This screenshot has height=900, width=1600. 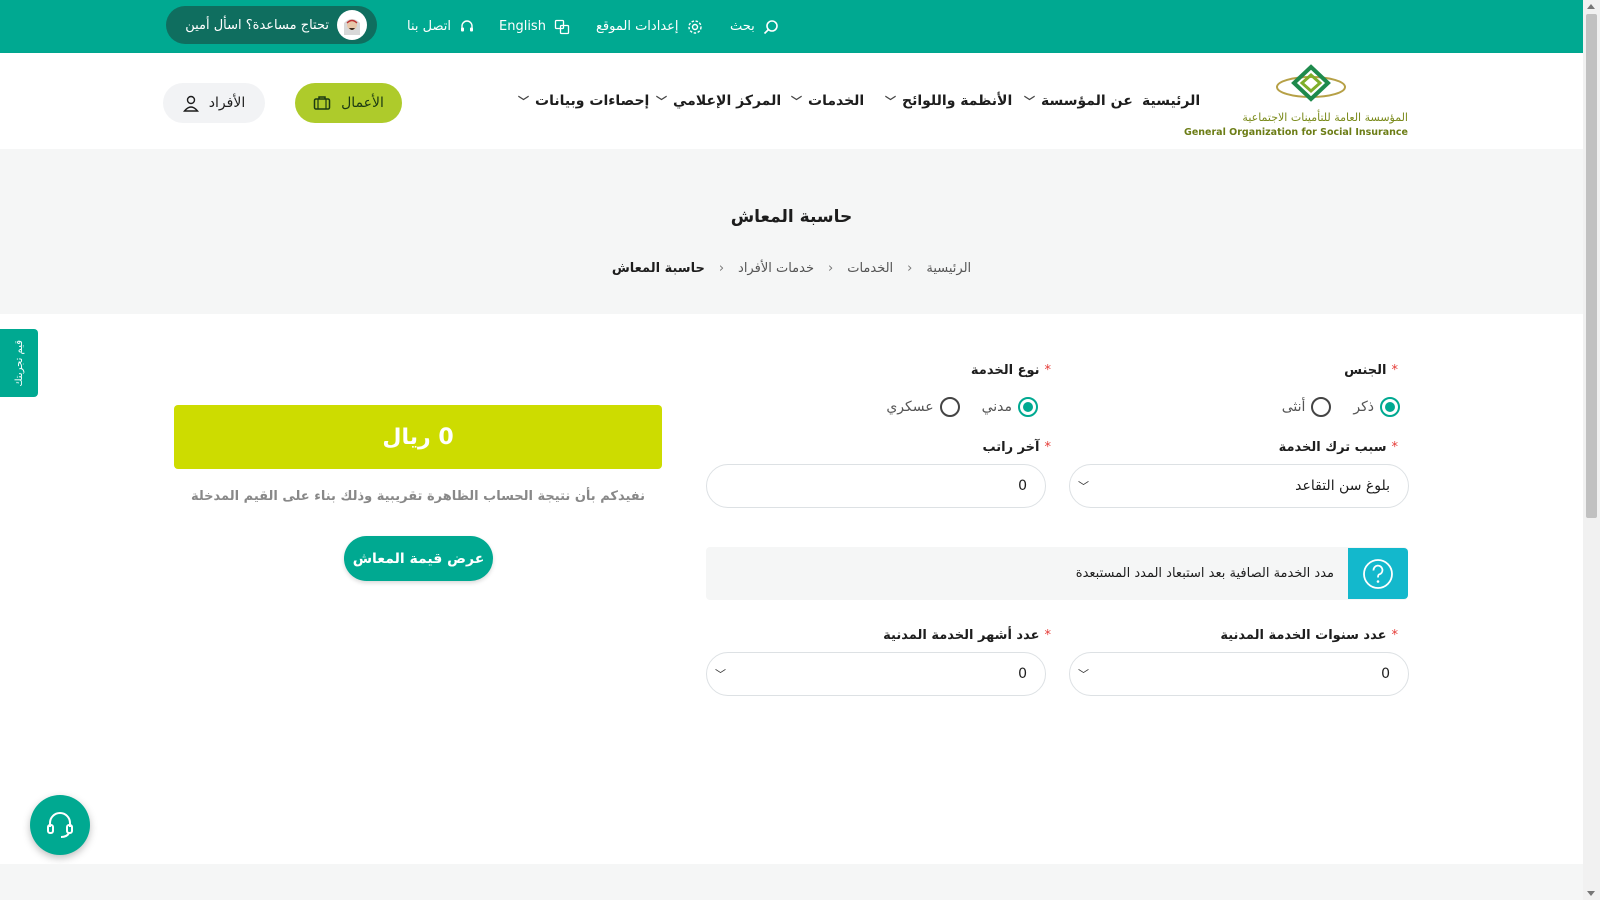 What do you see at coordinates (996, 407) in the screenshot?
I see `service-type-option-label: مدني` at bounding box center [996, 407].